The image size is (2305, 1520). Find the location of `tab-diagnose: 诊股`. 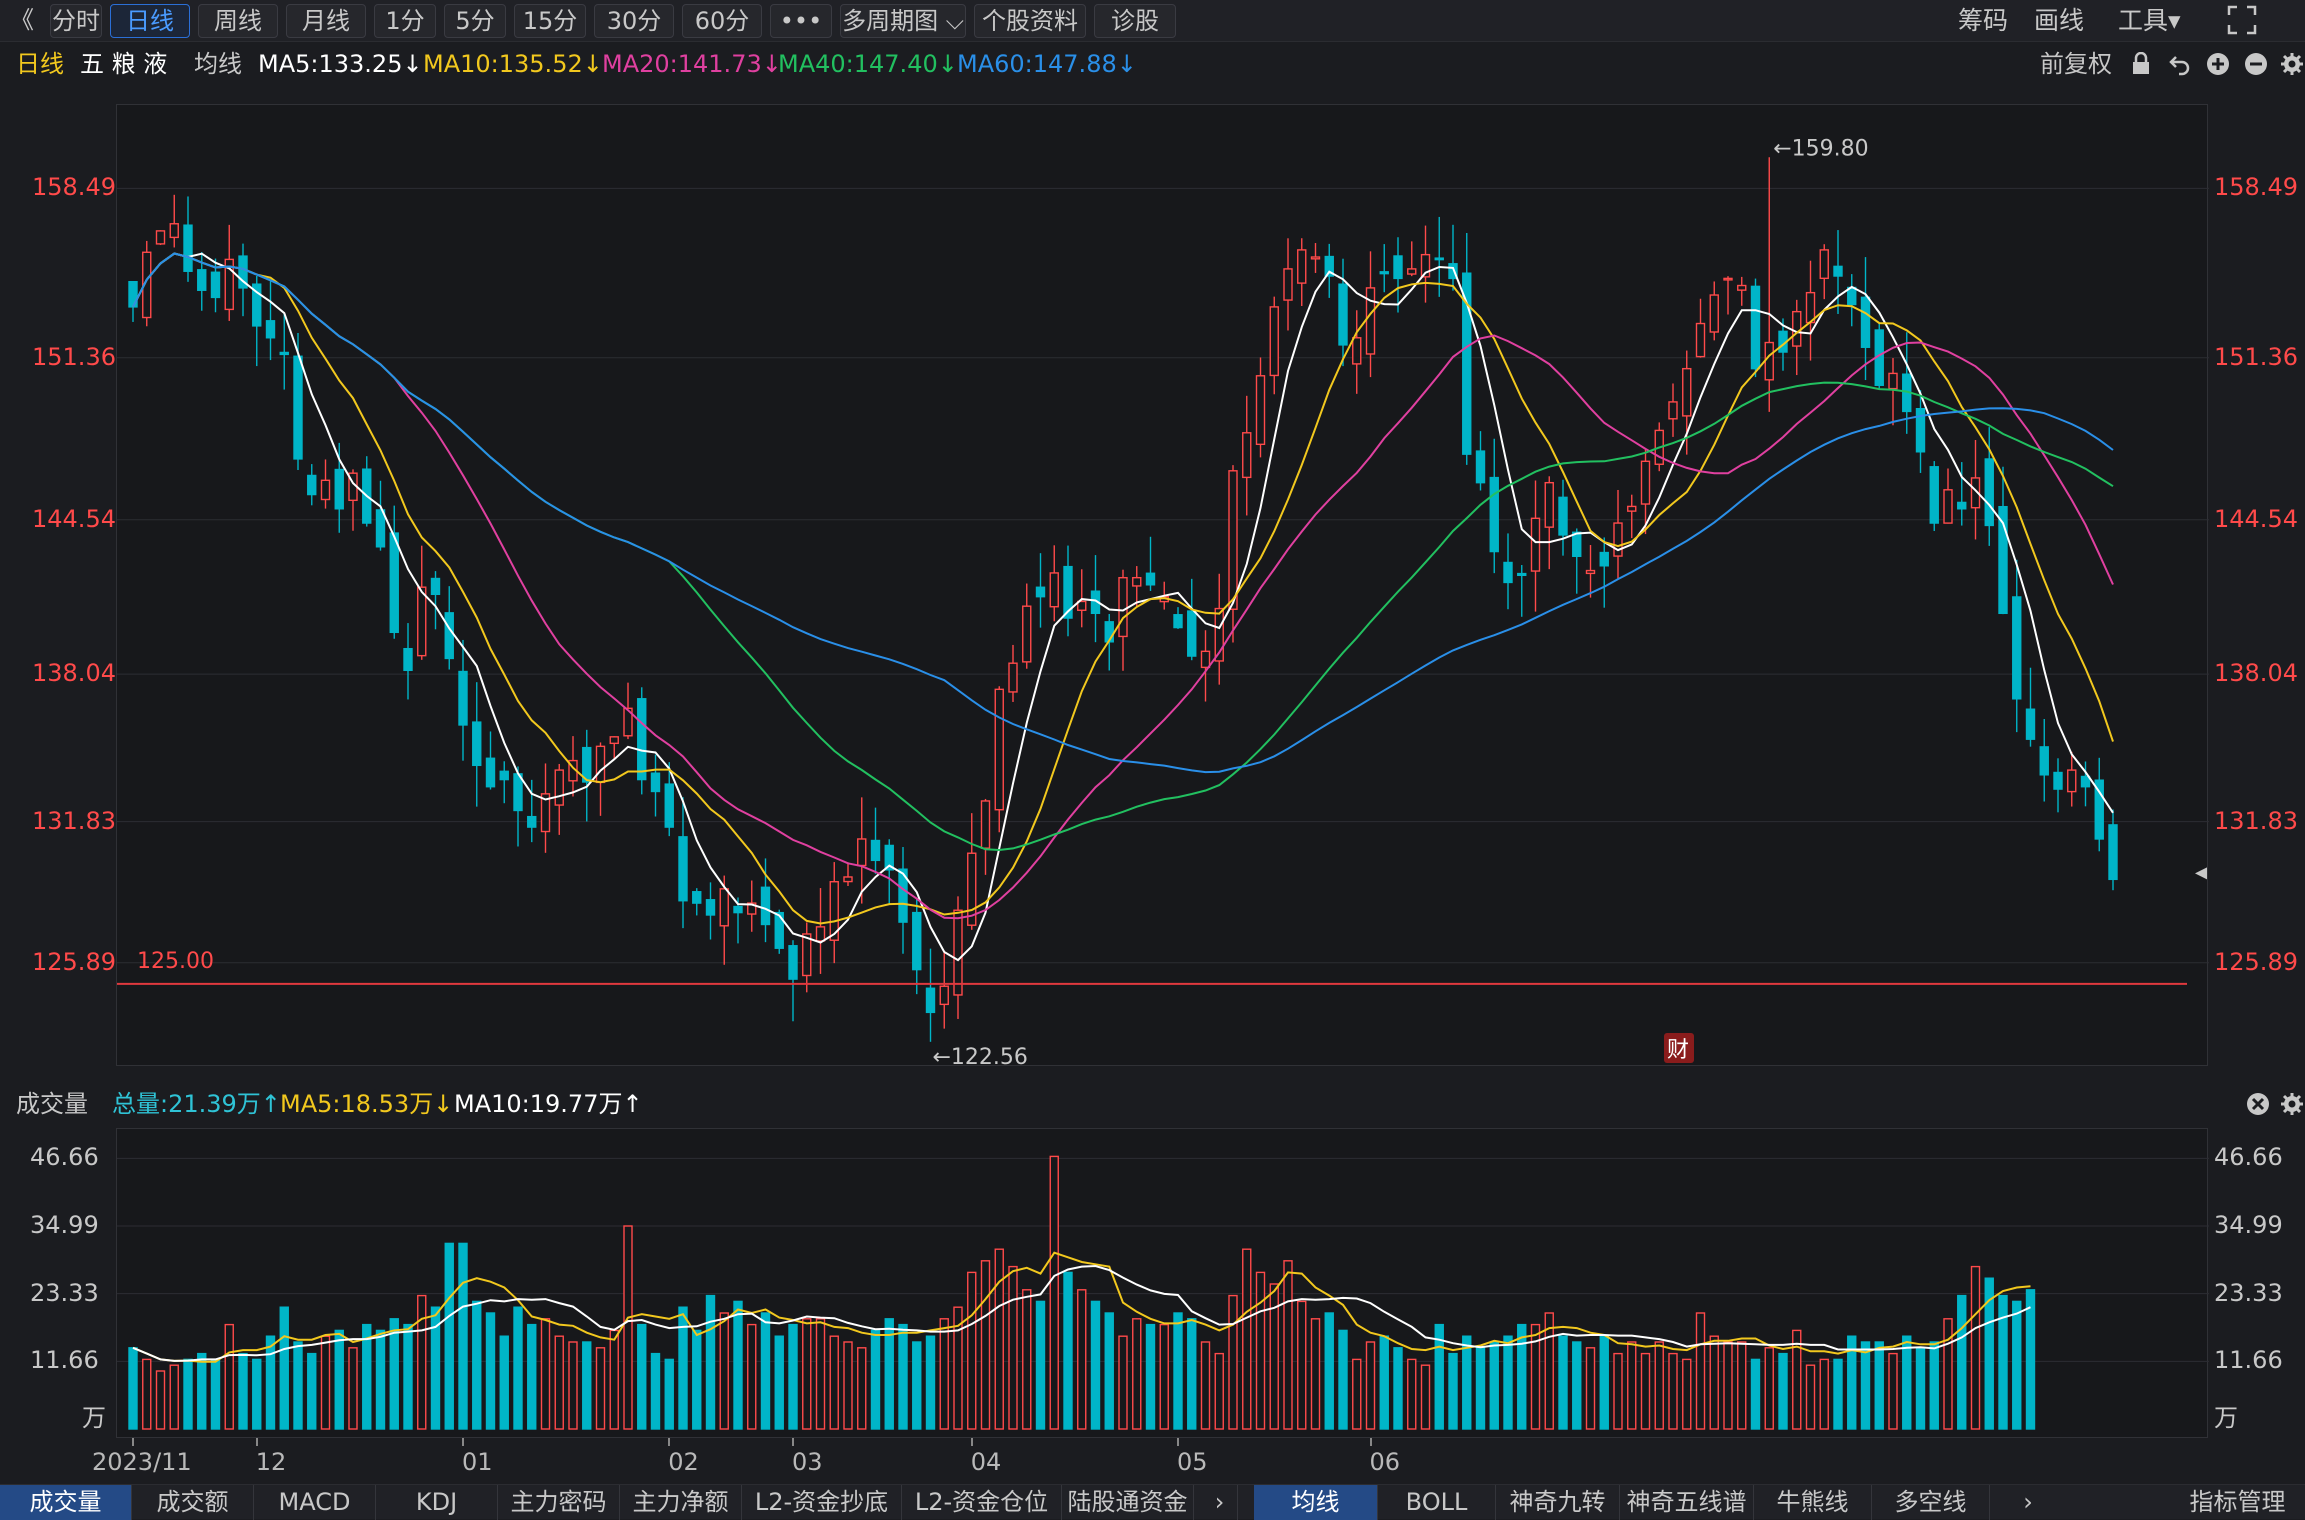

tab-diagnose: 诊股 is located at coordinates (1135, 21).